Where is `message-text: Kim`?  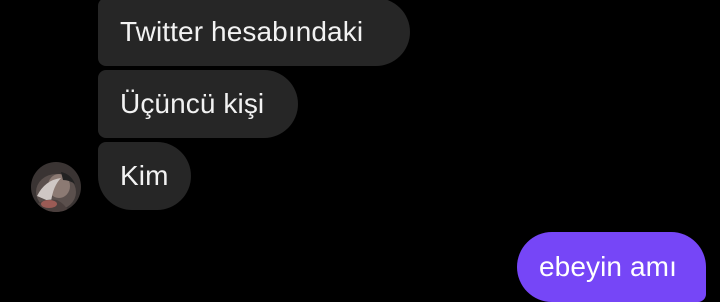
message-text: Kim is located at coordinates (144, 175).